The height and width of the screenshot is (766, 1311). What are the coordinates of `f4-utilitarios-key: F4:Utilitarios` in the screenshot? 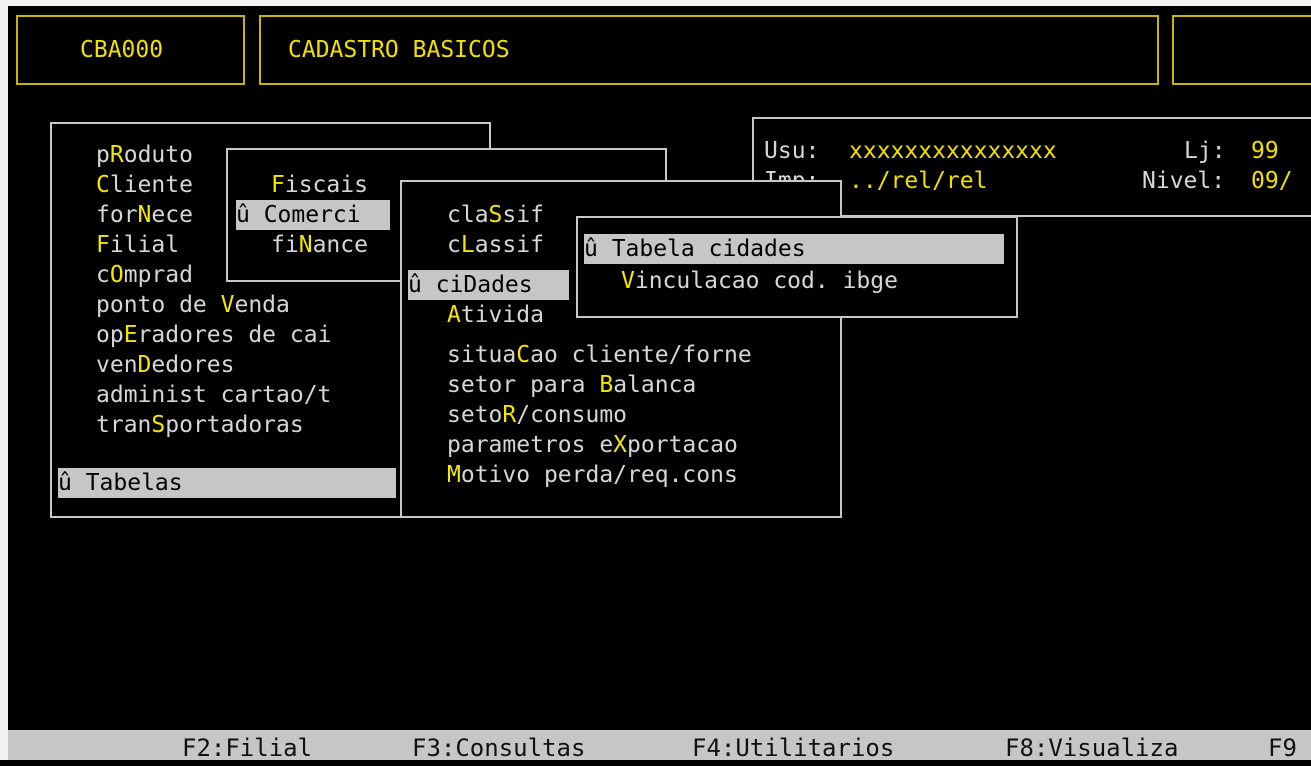 It's located at (793, 748).